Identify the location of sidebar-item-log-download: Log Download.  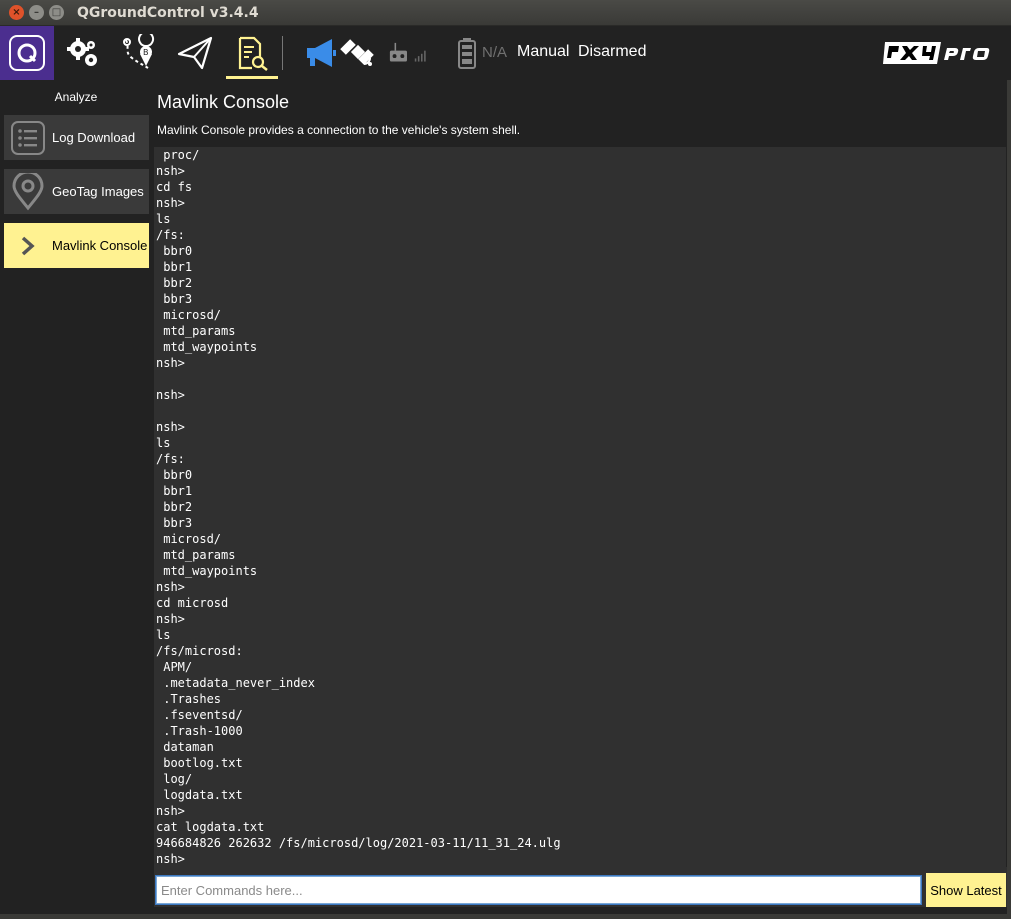
(76, 137).